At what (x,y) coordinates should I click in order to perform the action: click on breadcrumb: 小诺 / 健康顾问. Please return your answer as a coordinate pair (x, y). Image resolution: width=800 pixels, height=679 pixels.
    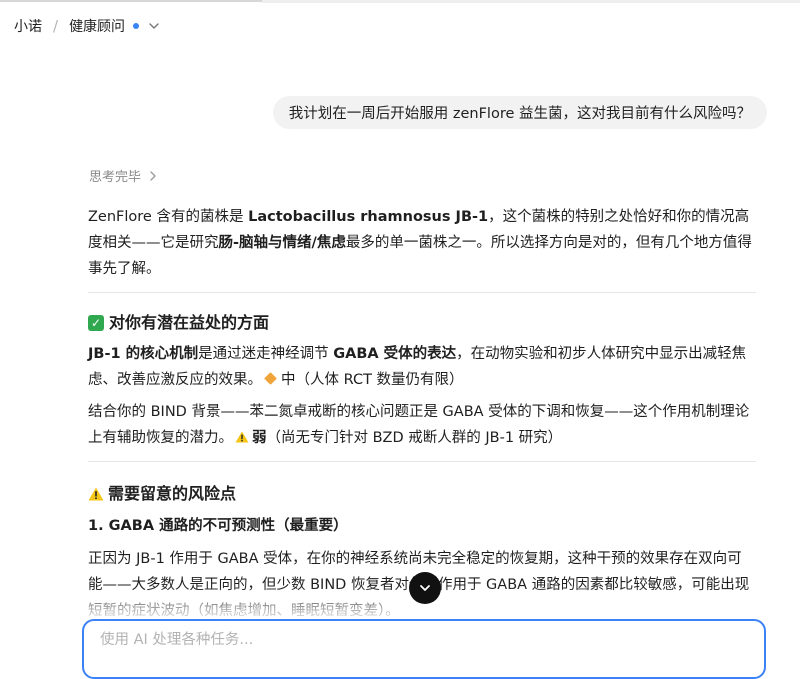
    Looking at the image, I should click on (87, 26).